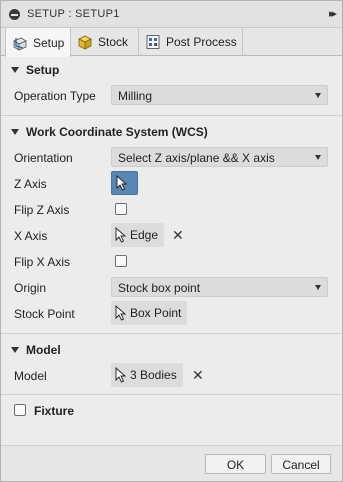  I want to click on origin-label: Origin, so click(30, 288).